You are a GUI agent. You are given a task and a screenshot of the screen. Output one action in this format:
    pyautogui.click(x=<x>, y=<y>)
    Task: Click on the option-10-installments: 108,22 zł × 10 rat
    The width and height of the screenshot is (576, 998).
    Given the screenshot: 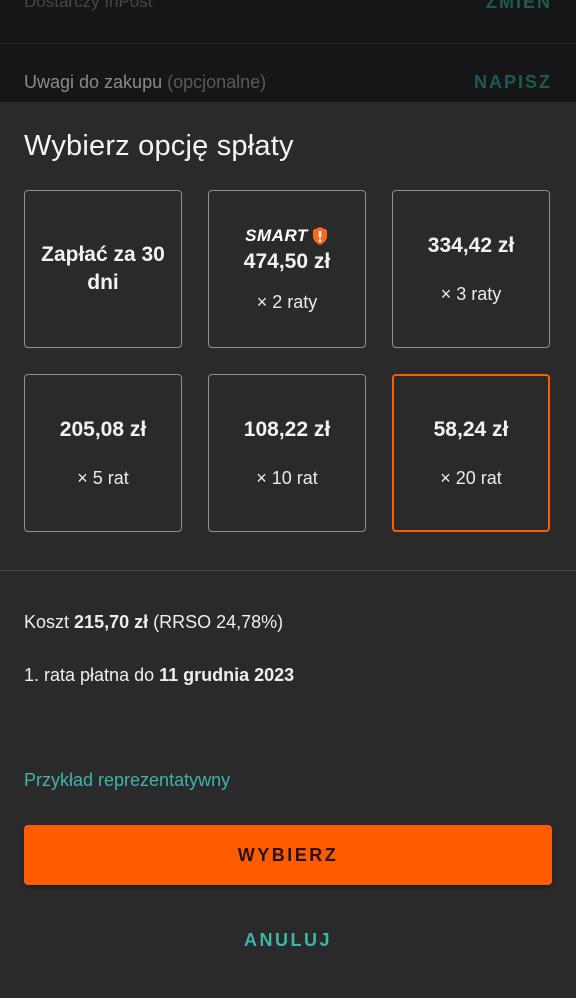 What is the action you would take?
    pyautogui.click(x=287, y=453)
    